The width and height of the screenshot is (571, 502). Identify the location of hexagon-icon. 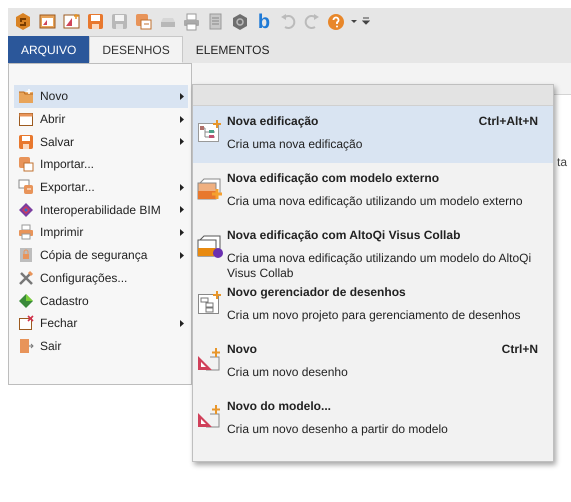
(240, 22).